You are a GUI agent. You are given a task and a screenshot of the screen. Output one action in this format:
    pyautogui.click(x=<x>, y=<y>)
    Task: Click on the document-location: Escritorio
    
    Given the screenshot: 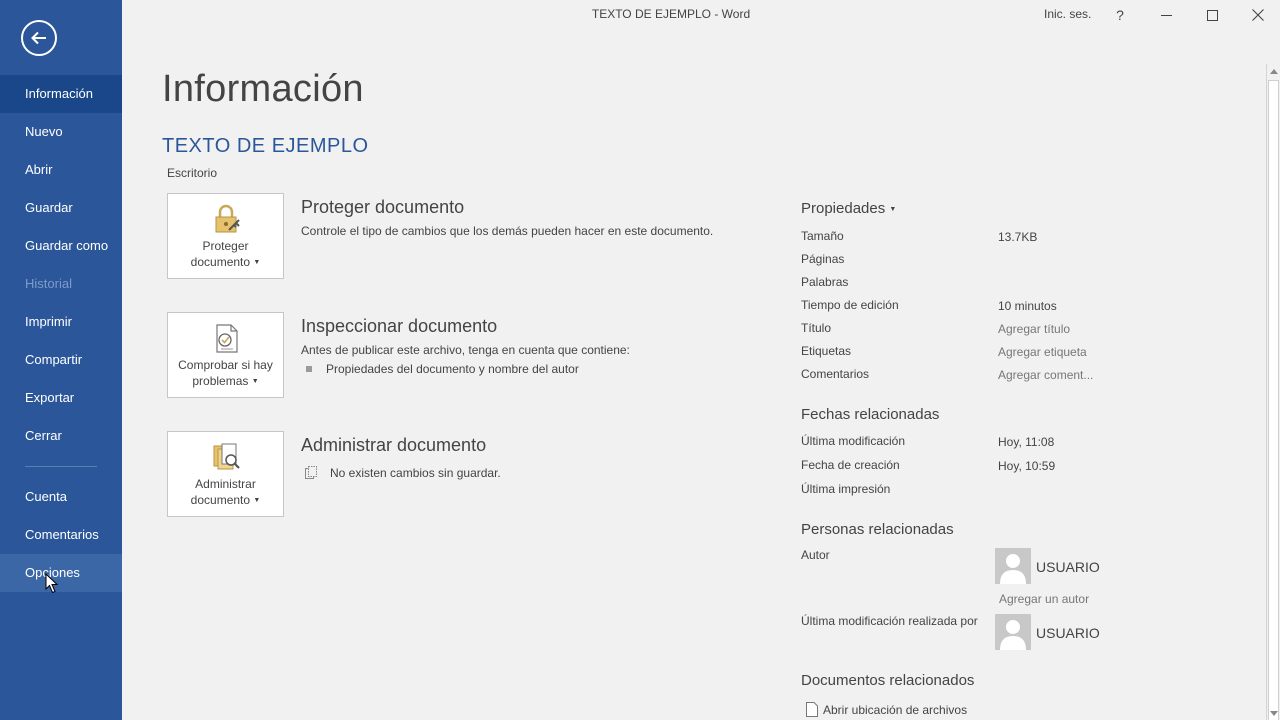 What is the action you would take?
    pyautogui.click(x=192, y=173)
    